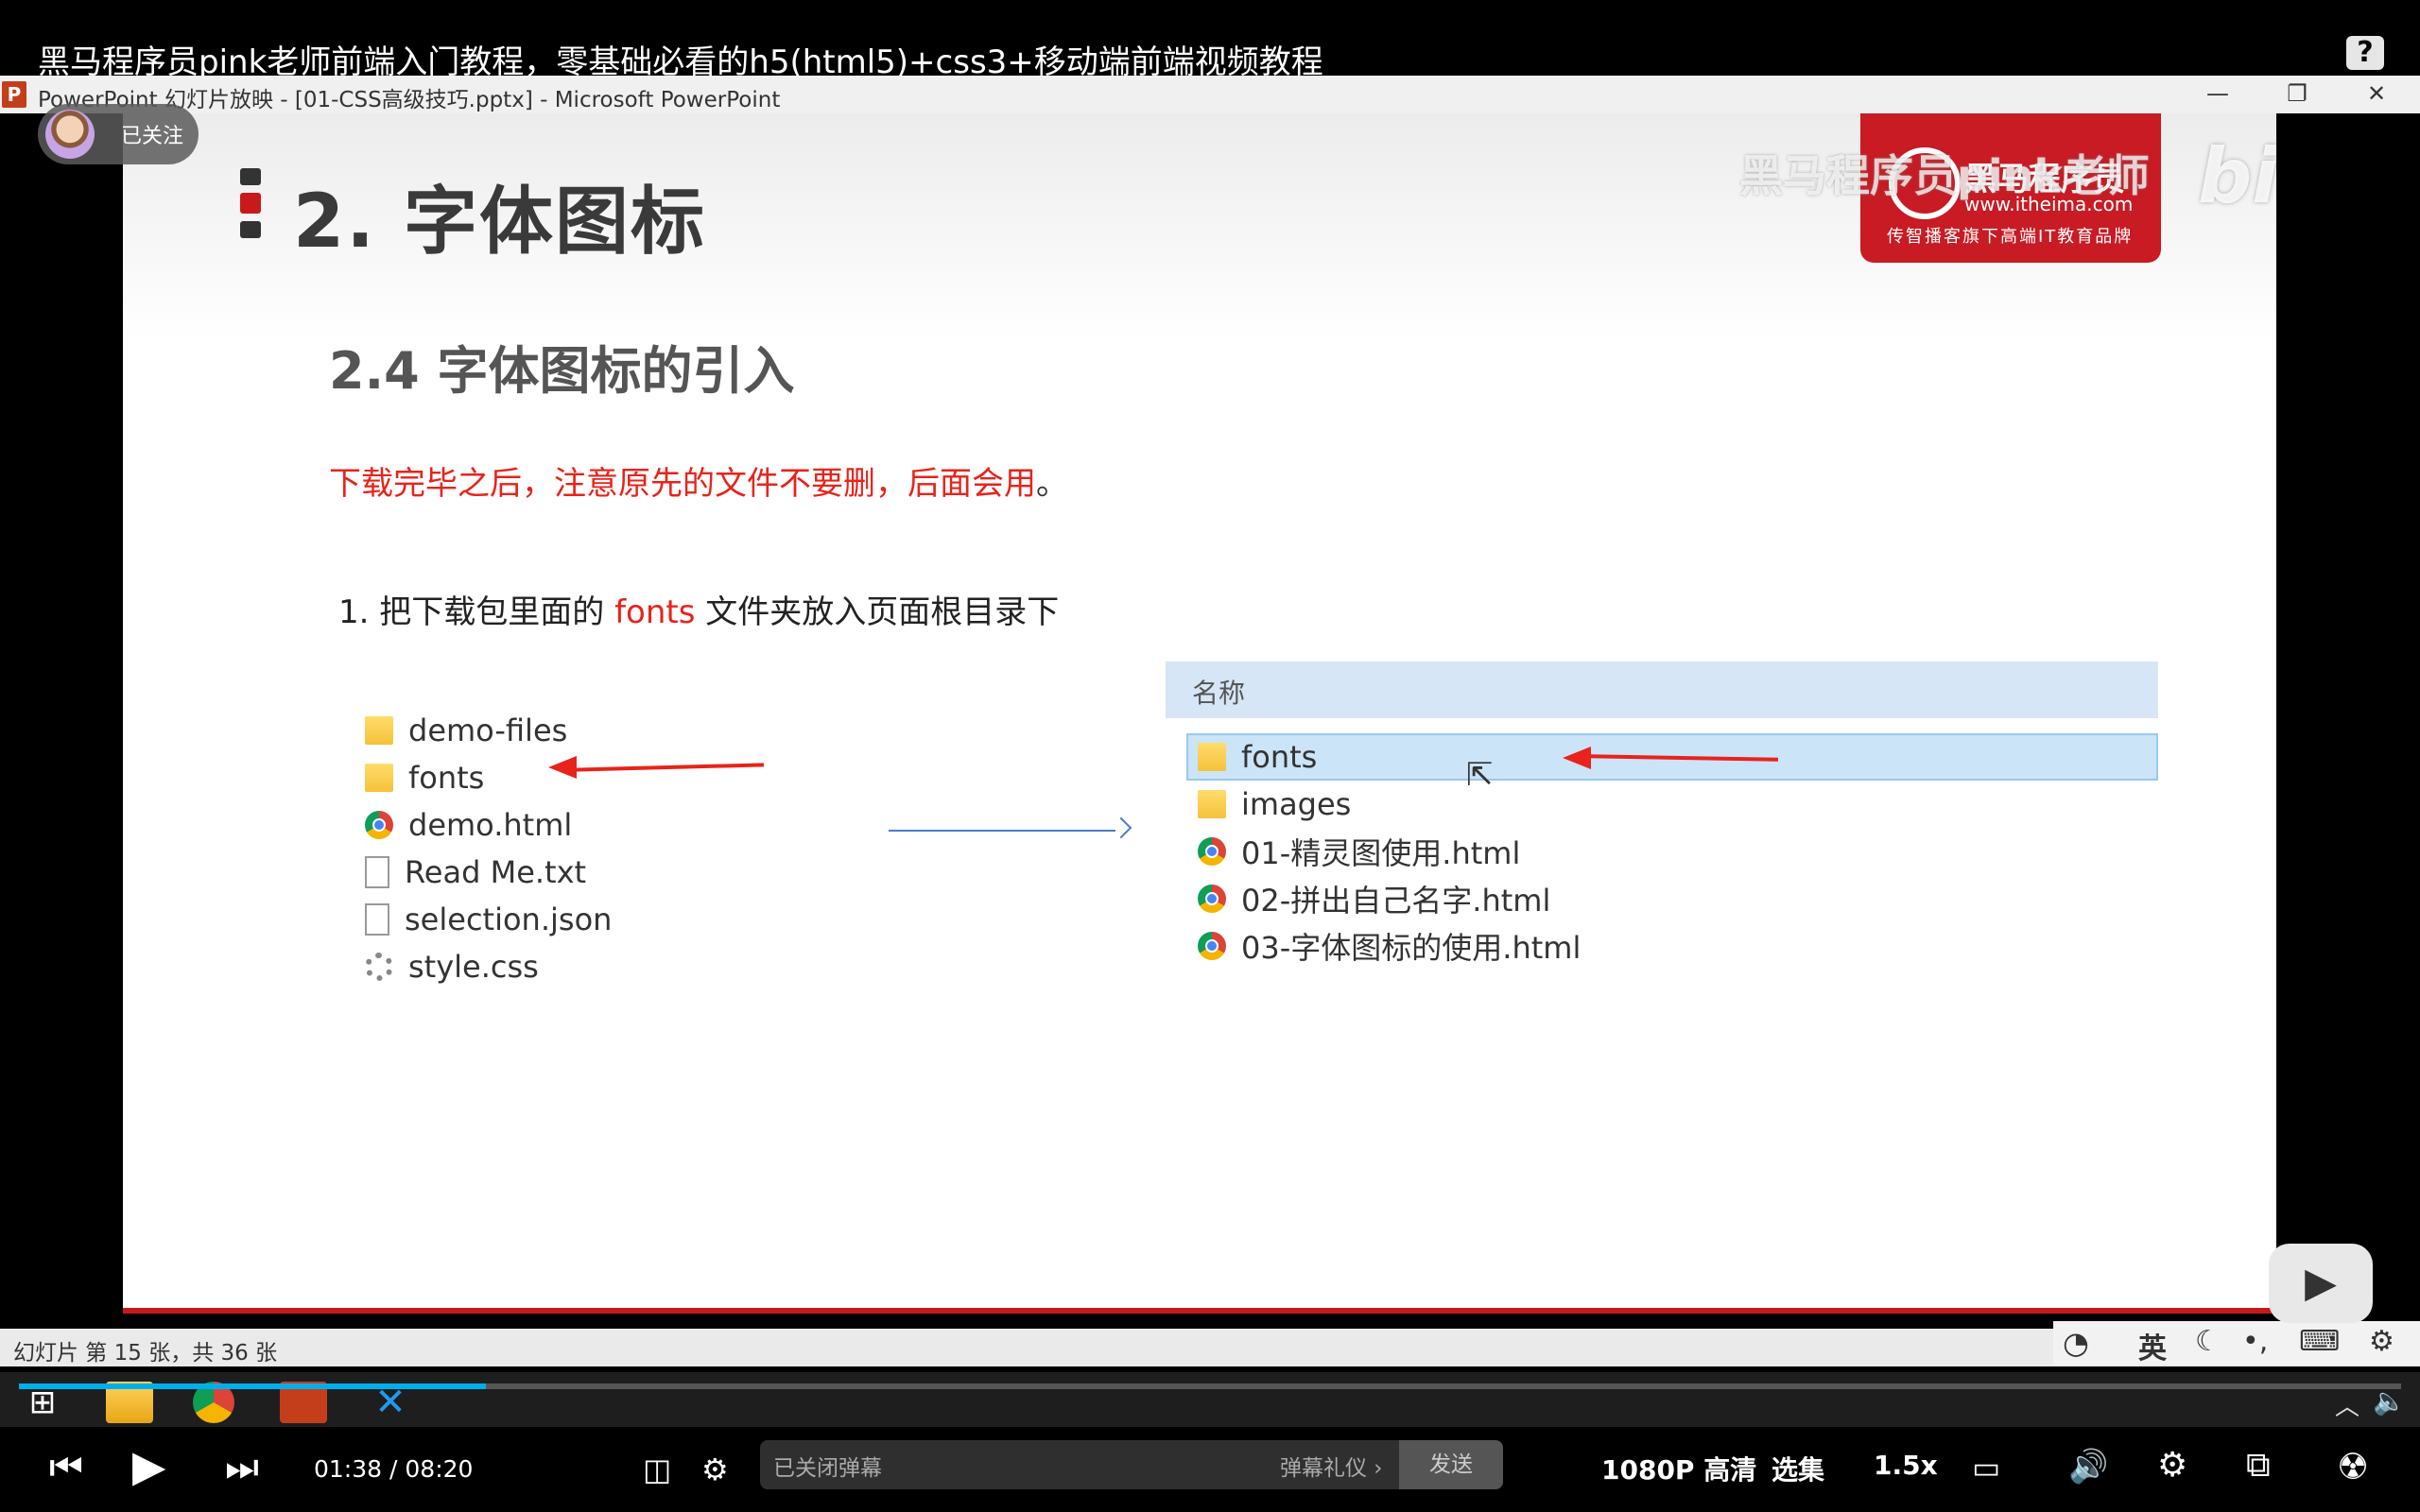  Describe the element at coordinates (439, 1469) in the screenshot. I see `total-time: 08:20` at that location.